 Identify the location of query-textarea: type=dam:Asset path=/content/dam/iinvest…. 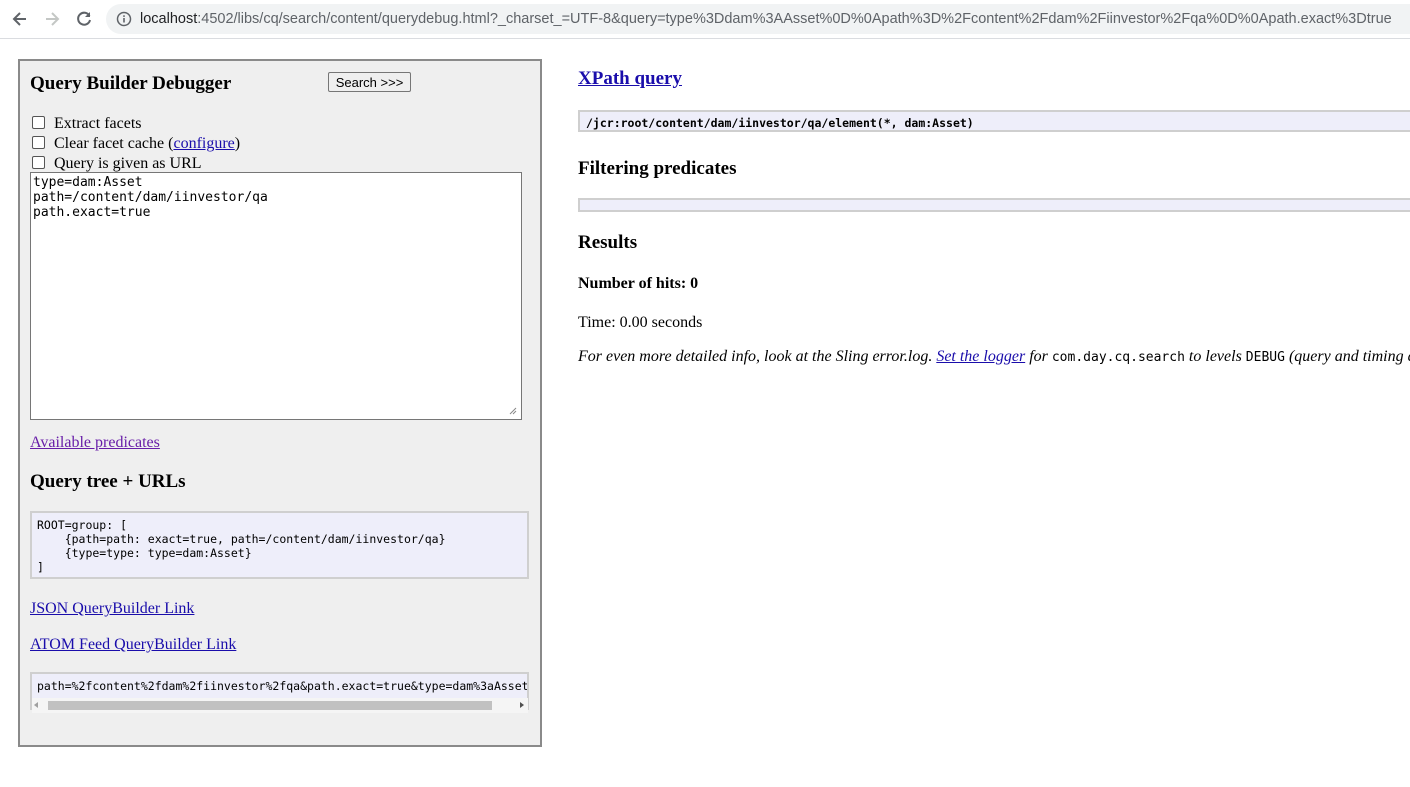
(276, 296).